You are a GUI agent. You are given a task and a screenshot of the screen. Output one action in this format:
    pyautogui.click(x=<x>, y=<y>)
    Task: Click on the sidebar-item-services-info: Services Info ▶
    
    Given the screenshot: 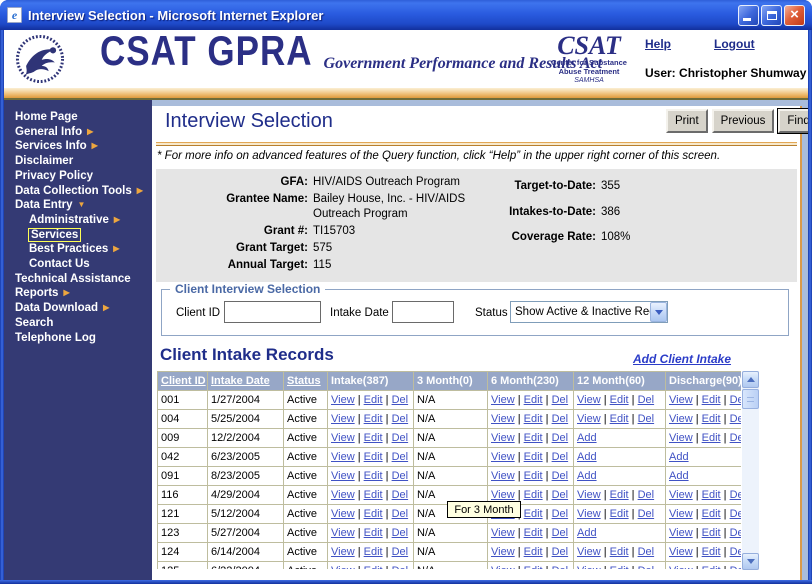 What is the action you would take?
    pyautogui.click(x=78, y=146)
    